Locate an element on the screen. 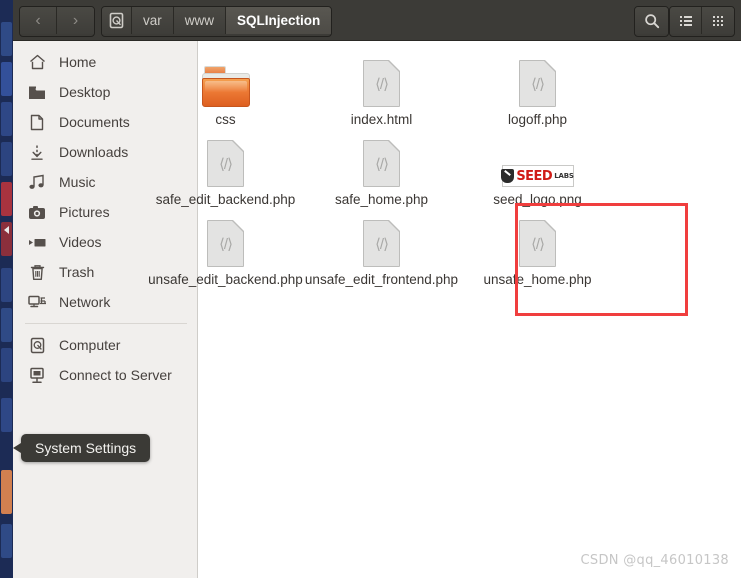 The width and height of the screenshot is (741, 578). file-label: css is located at coordinates (225, 119).